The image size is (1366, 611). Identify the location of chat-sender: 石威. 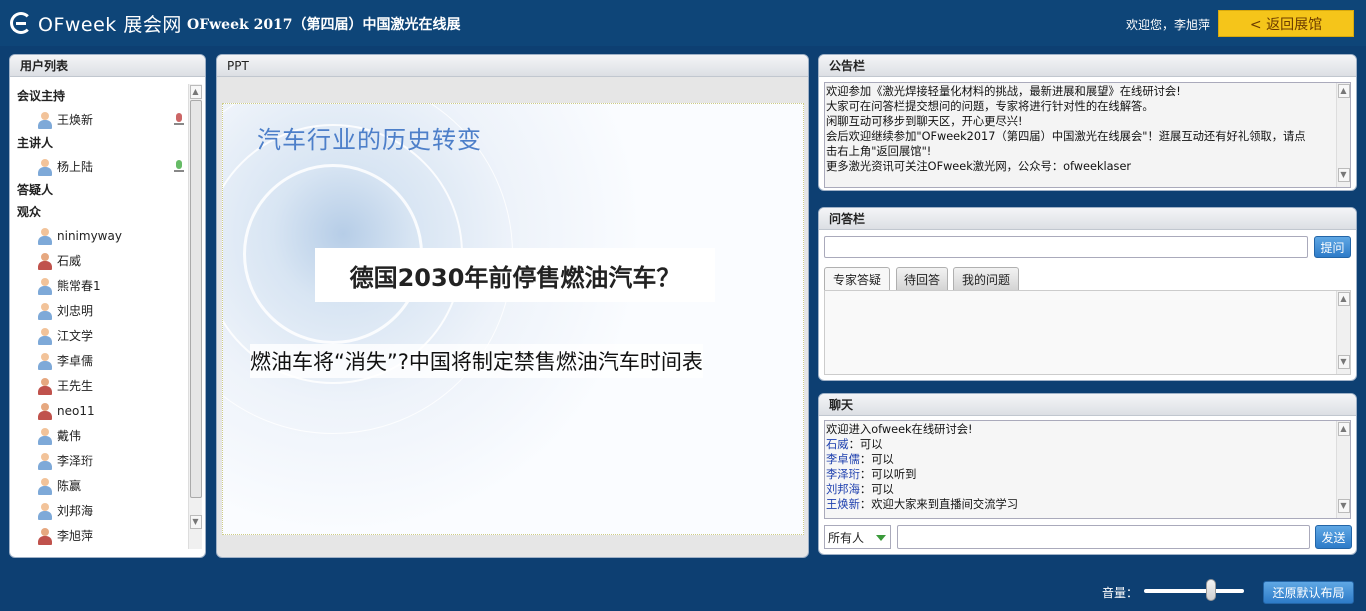
(837, 444).